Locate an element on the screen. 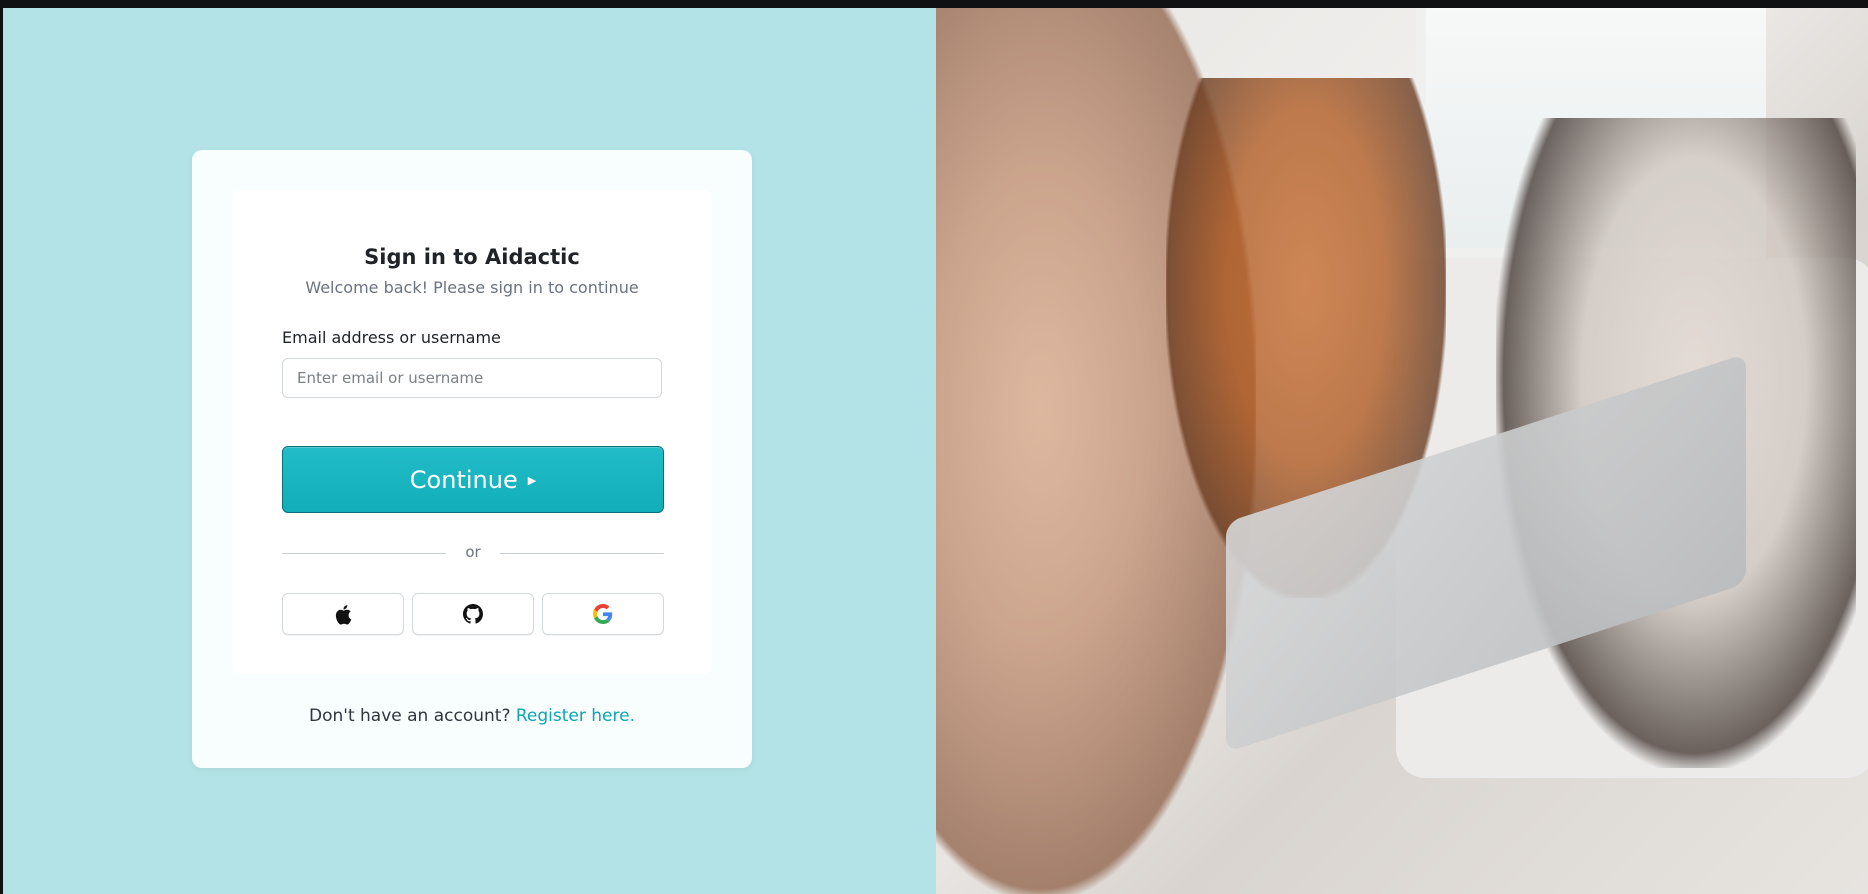 Image resolution: width=1868 pixels, height=894 pixels. github-icon is located at coordinates (473, 614).